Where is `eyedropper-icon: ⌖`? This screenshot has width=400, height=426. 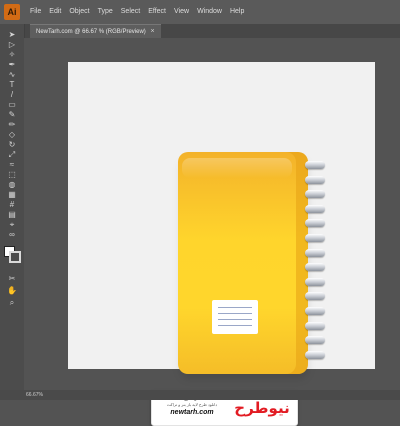 eyedropper-icon: ⌖ is located at coordinates (12, 225).